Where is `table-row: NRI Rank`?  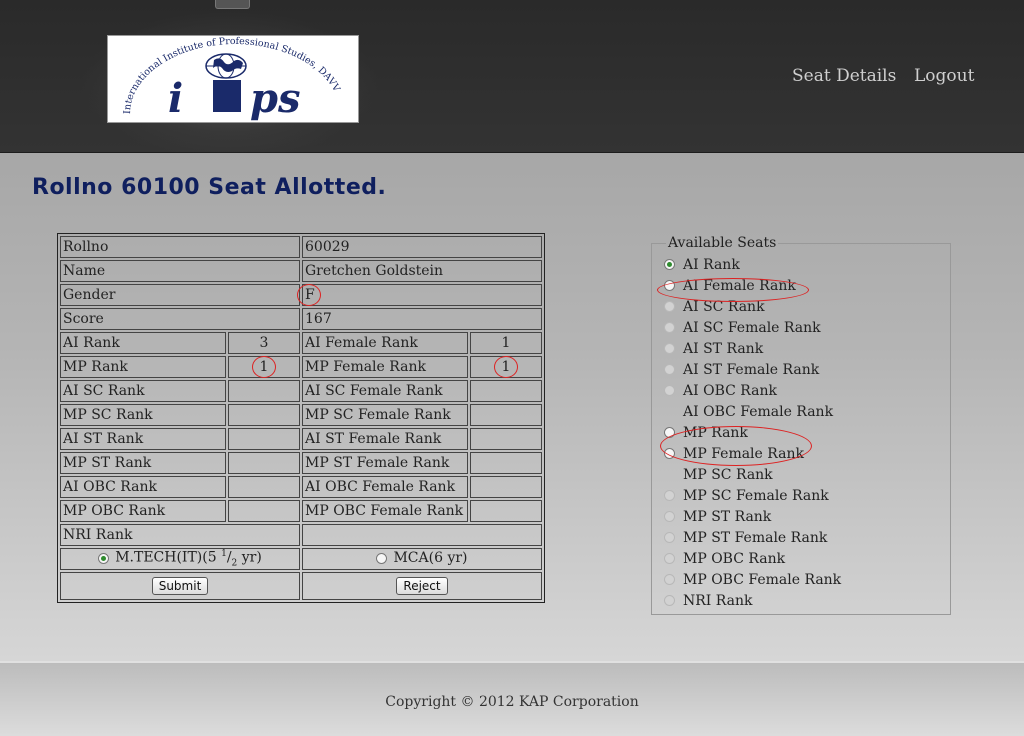 table-row: NRI Rank is located at coordinates (301, 535).